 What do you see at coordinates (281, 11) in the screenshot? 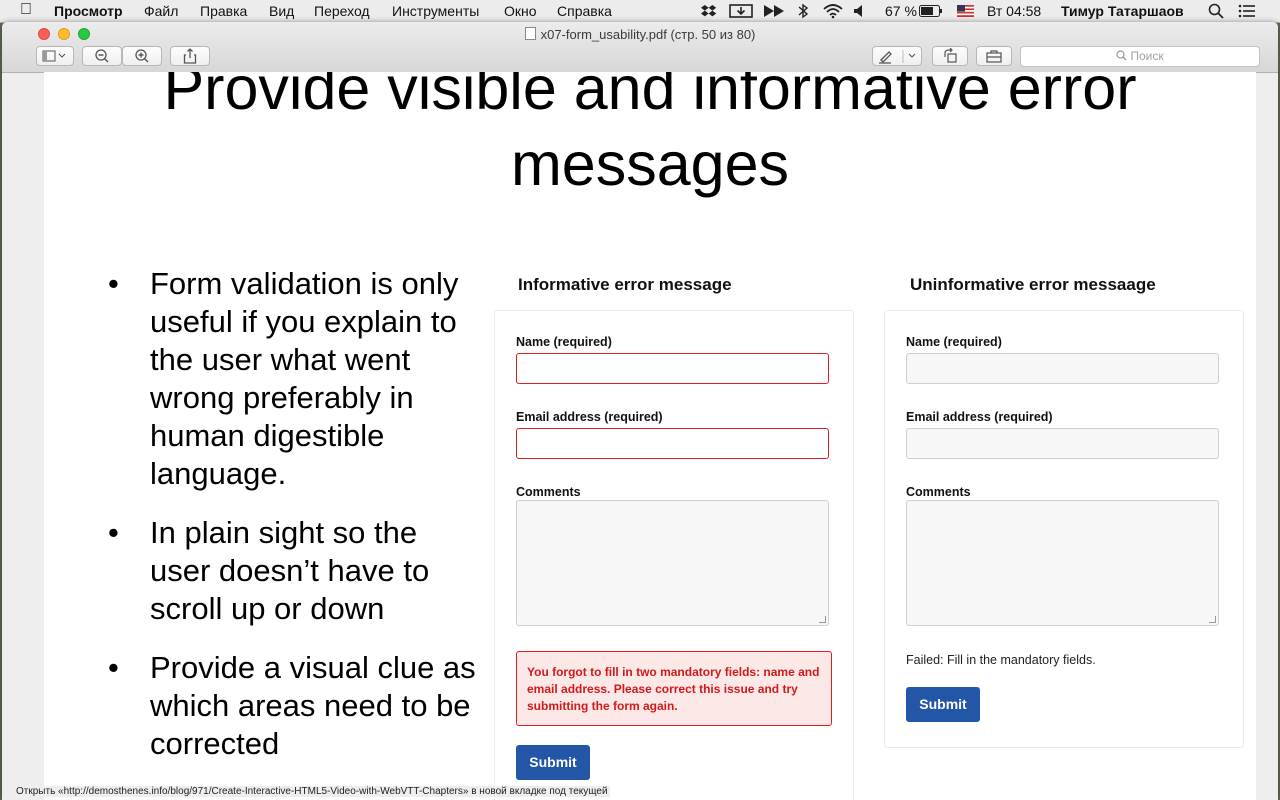
I see `menu-view: Вид` at bounding box center [281, 11].